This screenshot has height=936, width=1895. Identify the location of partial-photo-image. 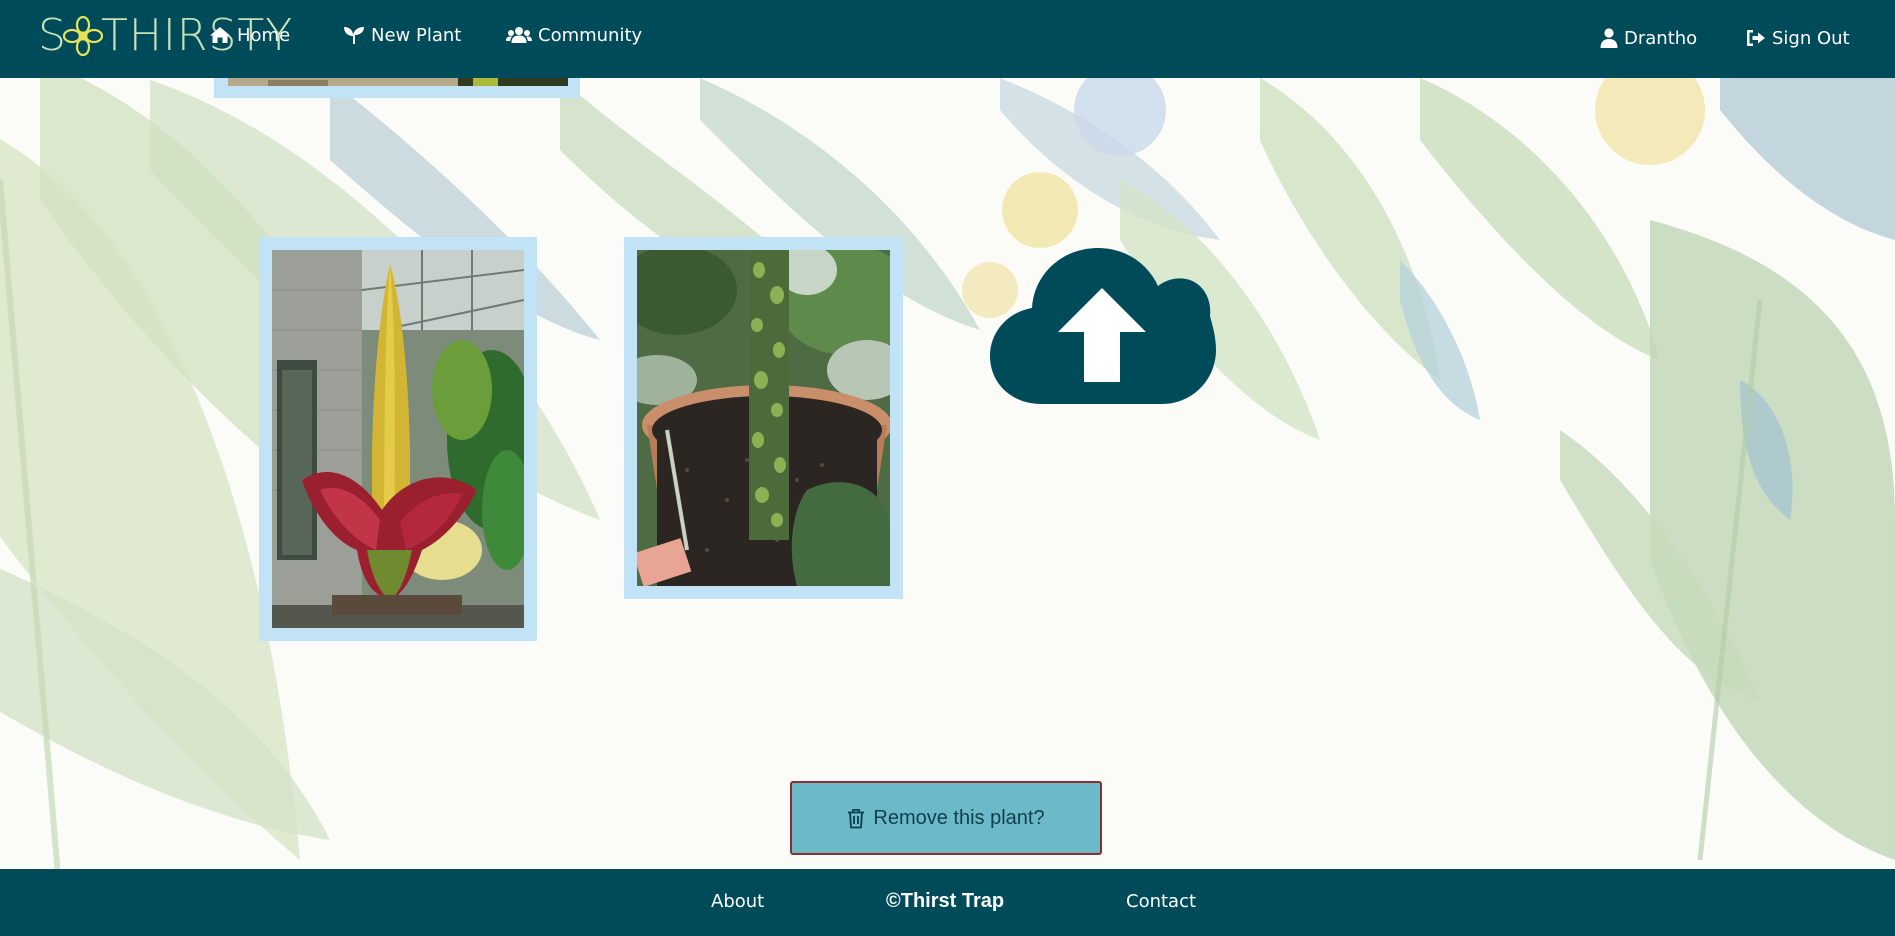
(398, 82).